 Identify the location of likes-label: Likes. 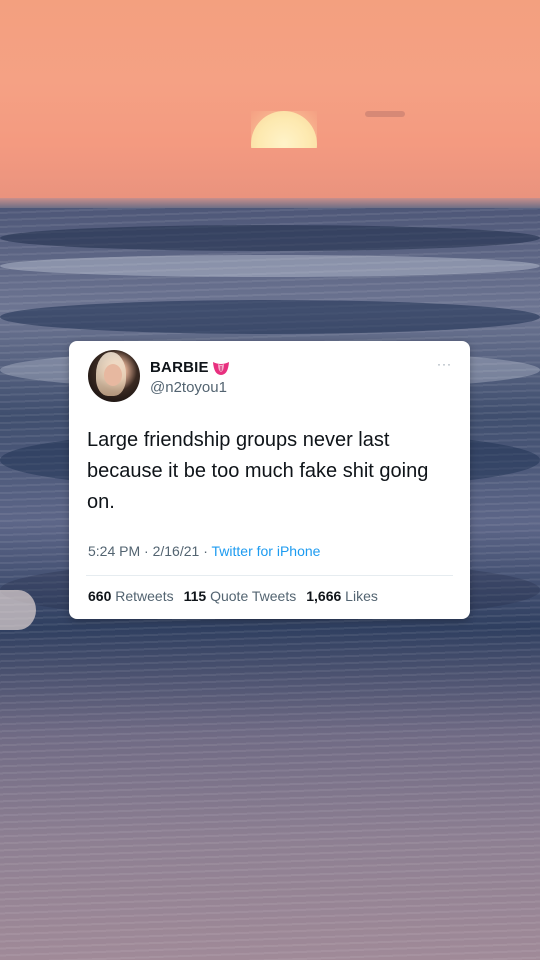
(361, 596).